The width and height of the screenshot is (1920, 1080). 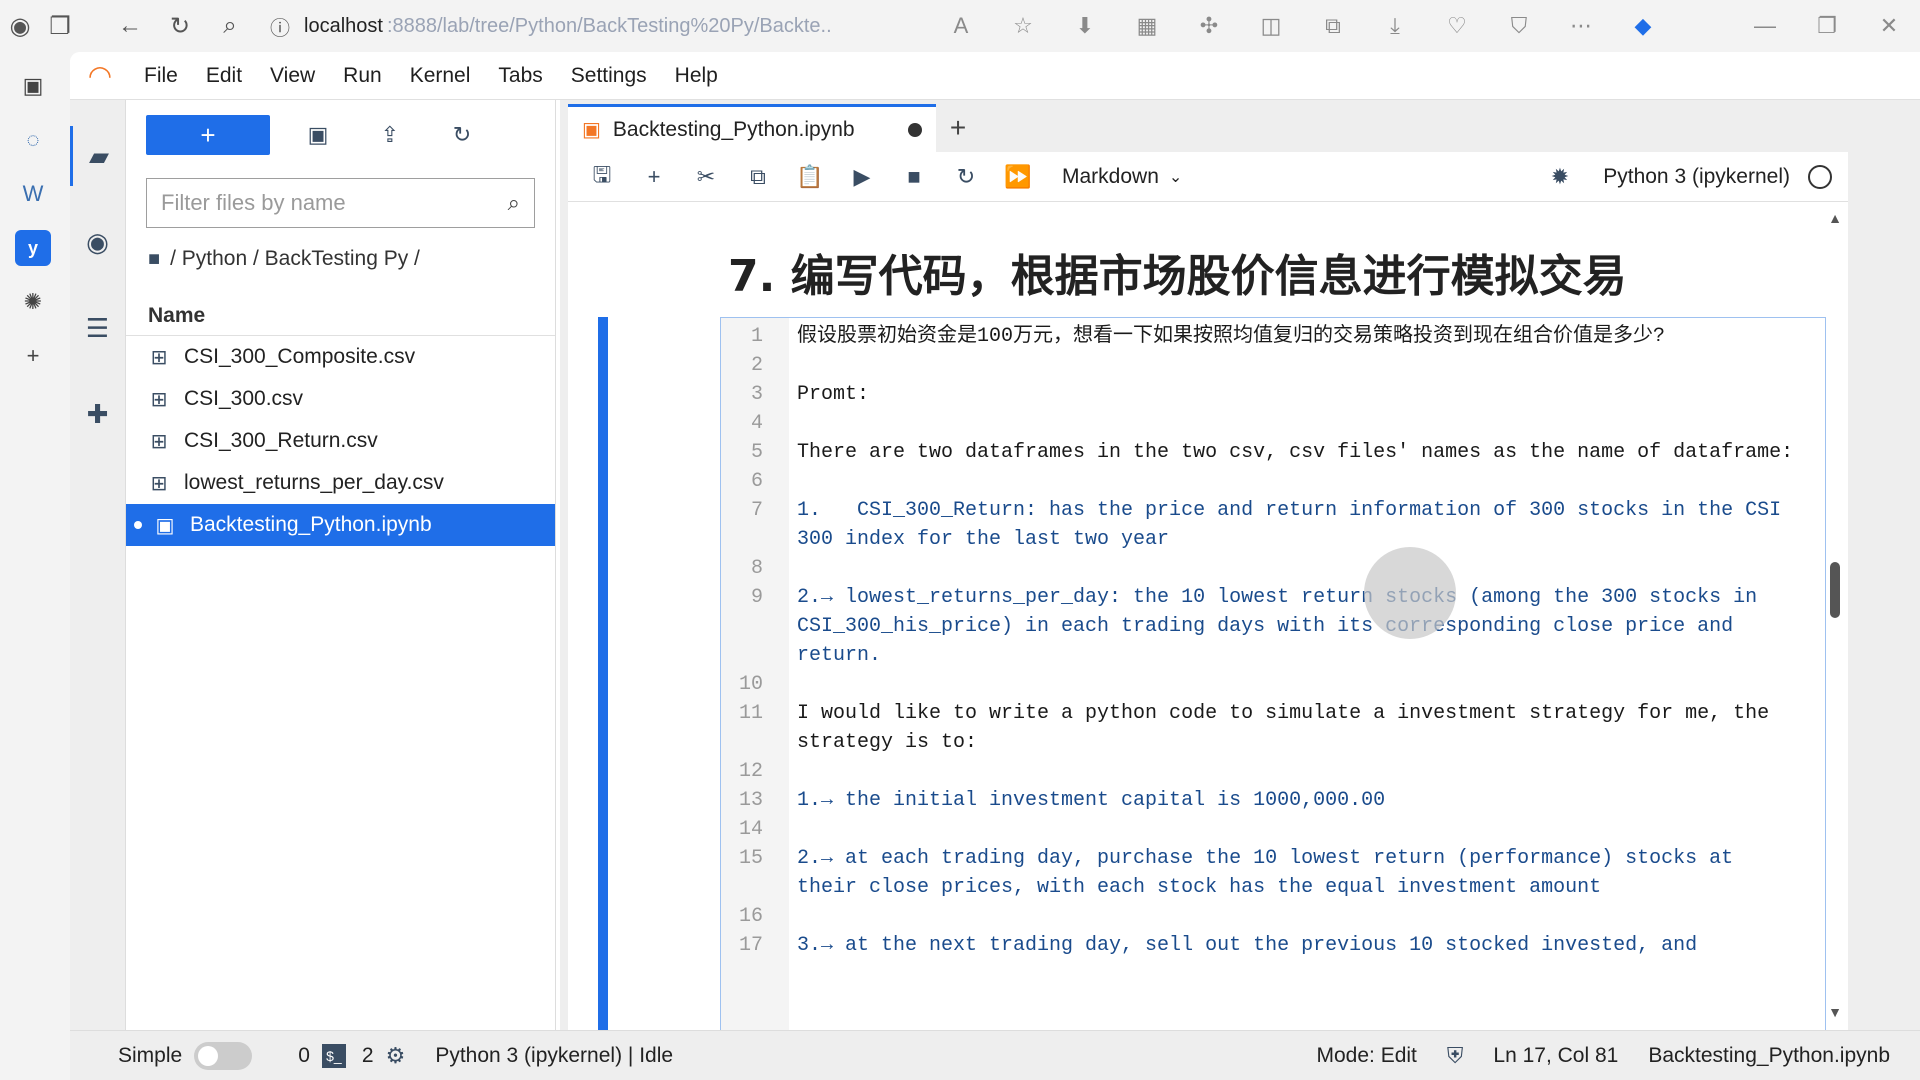 What do you see at coordinates (33, 140) in the screenshot?
I see `jupyter-tab-icon: ◌` at bounding box center [33, 140].